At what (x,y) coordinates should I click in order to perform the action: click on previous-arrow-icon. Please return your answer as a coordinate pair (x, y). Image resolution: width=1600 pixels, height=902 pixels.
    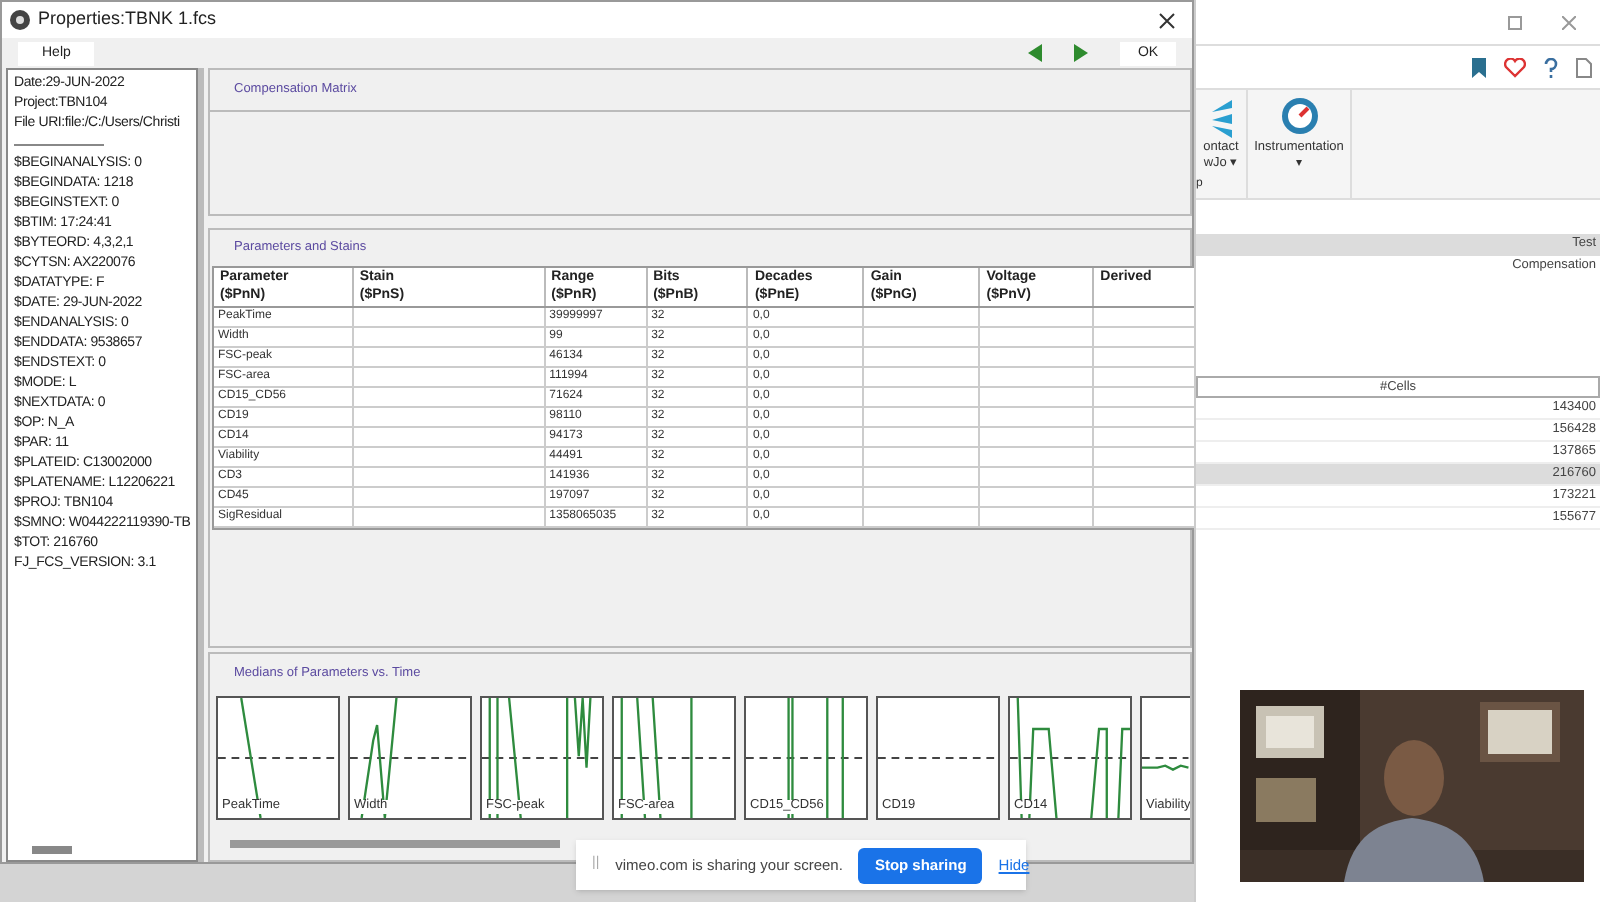
    Looking at the image, I should click on (1035, 53).